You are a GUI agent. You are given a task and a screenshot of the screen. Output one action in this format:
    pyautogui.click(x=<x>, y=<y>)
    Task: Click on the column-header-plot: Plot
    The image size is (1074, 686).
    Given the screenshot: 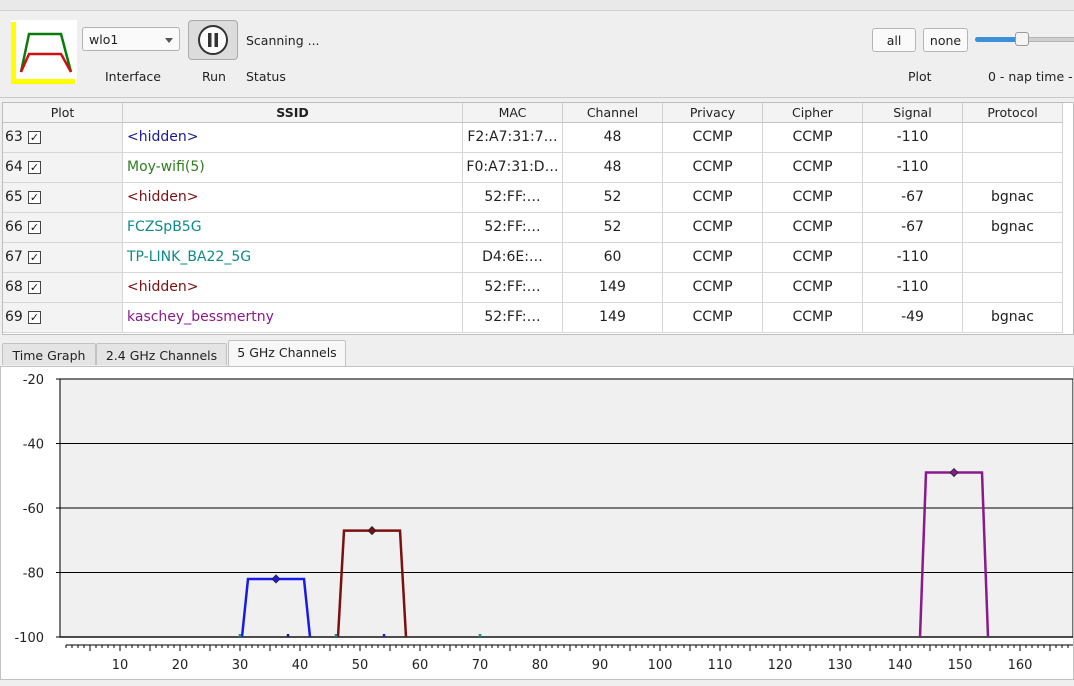 What is the action you would take?
    pyautogui.click(x=63, y=113)
    